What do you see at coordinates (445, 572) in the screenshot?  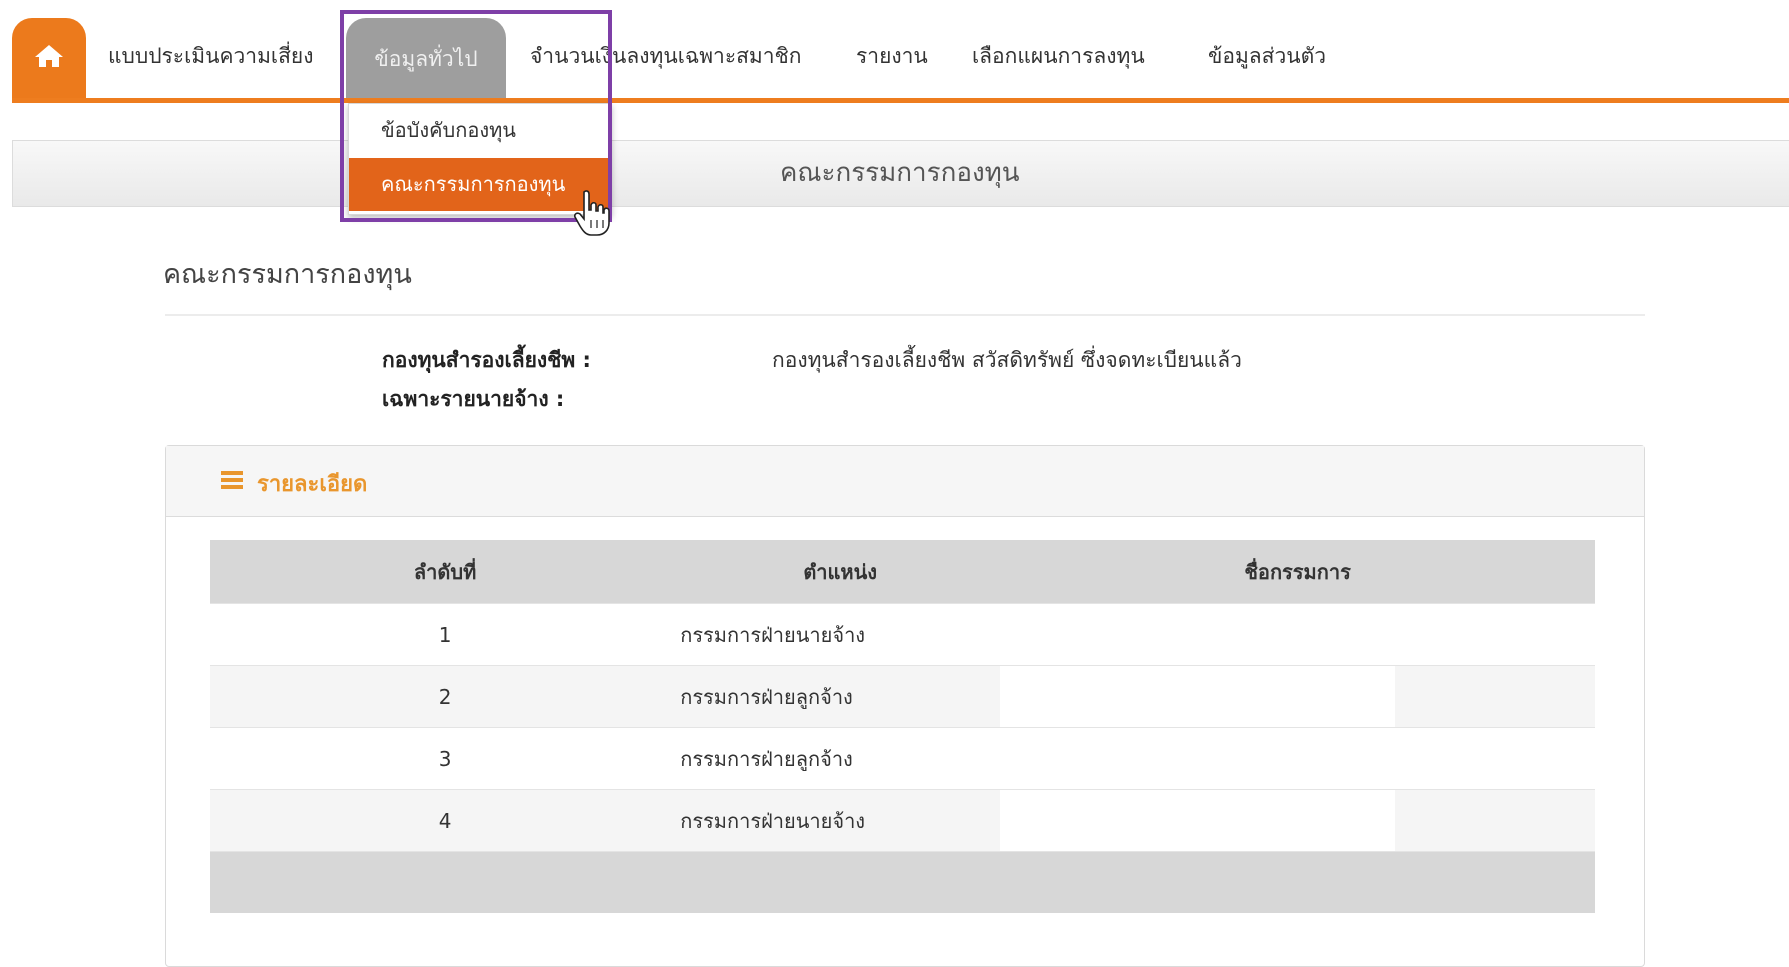 I see `column-header-order: ลำดับที่` at bounding box center [445, 572].